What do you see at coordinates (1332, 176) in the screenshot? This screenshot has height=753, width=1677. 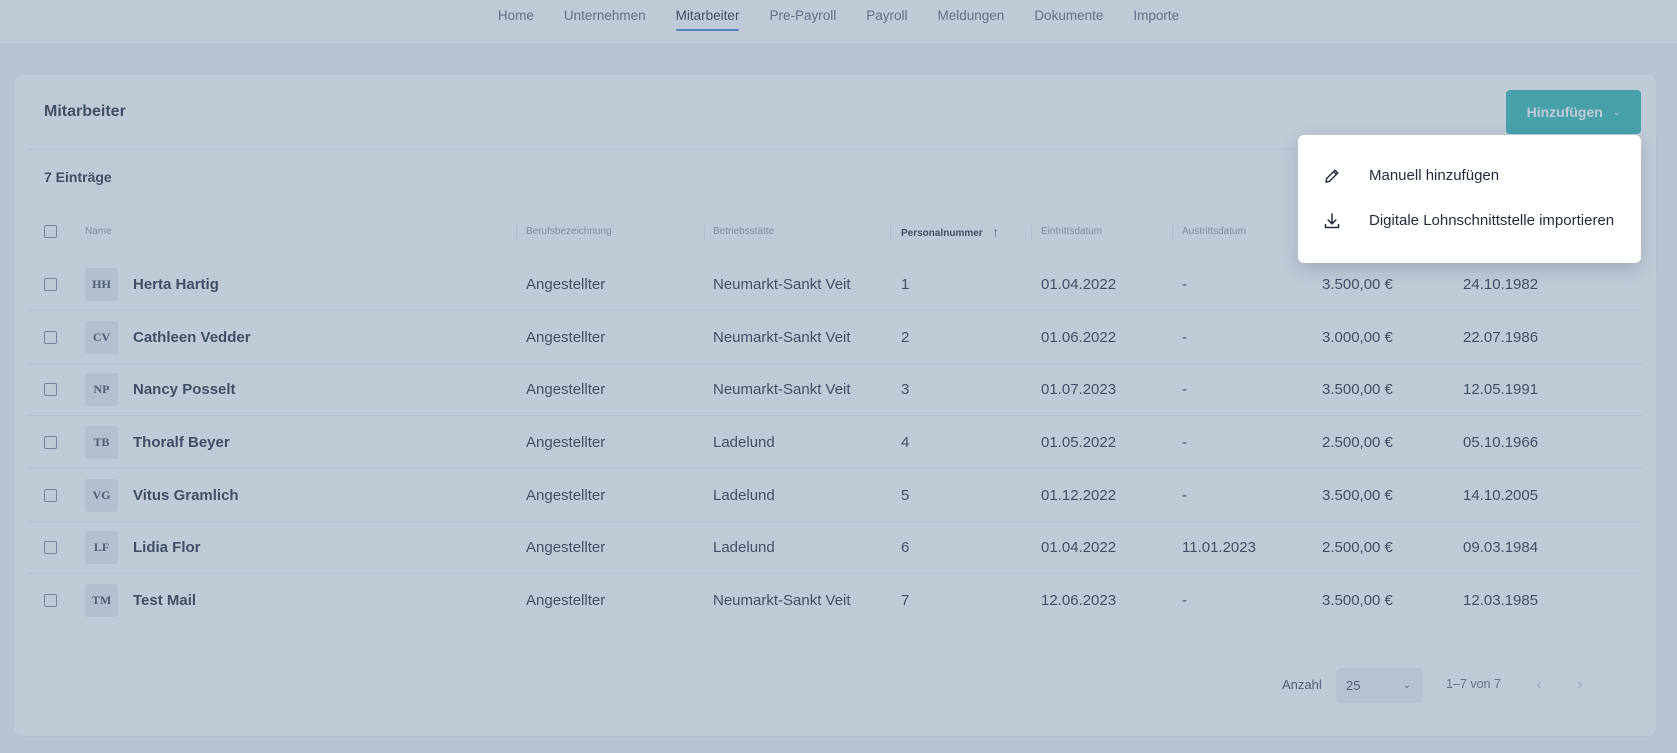 I see `pencil-icon` at bounding box center [1332, 176].